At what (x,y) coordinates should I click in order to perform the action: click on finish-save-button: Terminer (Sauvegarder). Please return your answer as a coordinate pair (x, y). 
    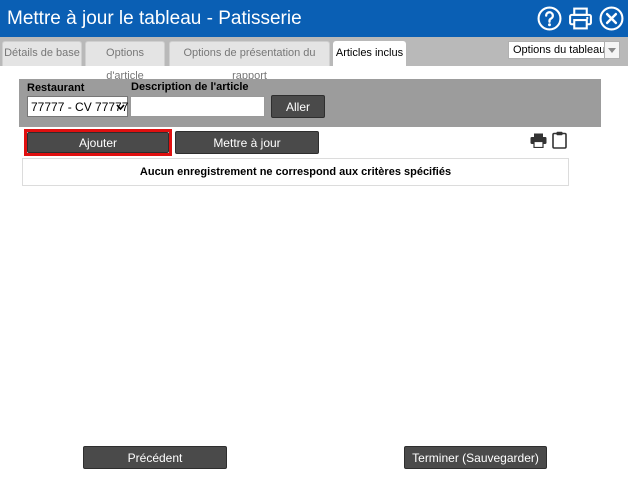
    Looking at the image, I should click on (475, 457).